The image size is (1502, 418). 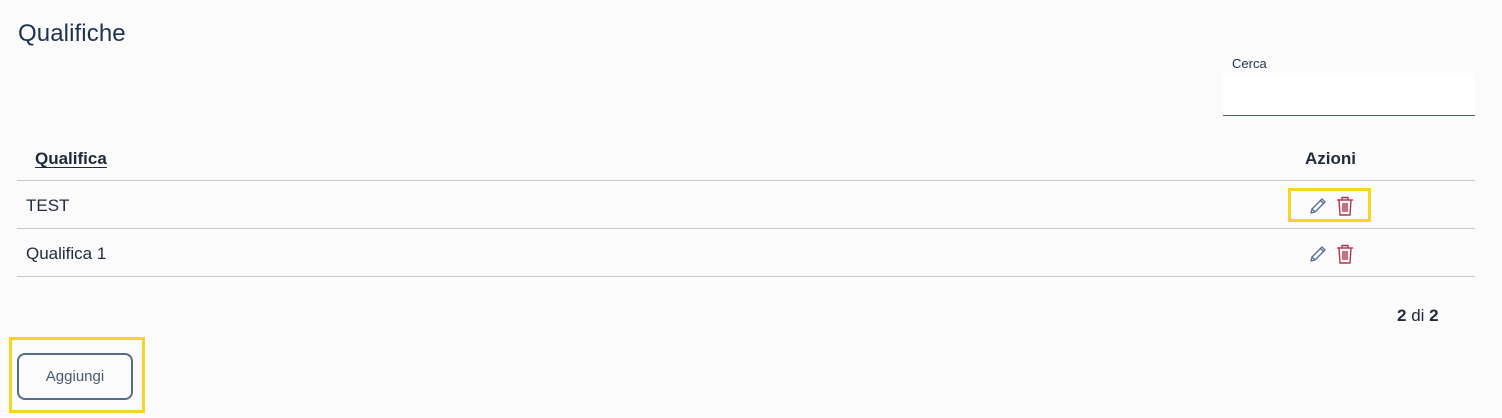 I want to click on row-name: TEST, so click(x=48, y=205).